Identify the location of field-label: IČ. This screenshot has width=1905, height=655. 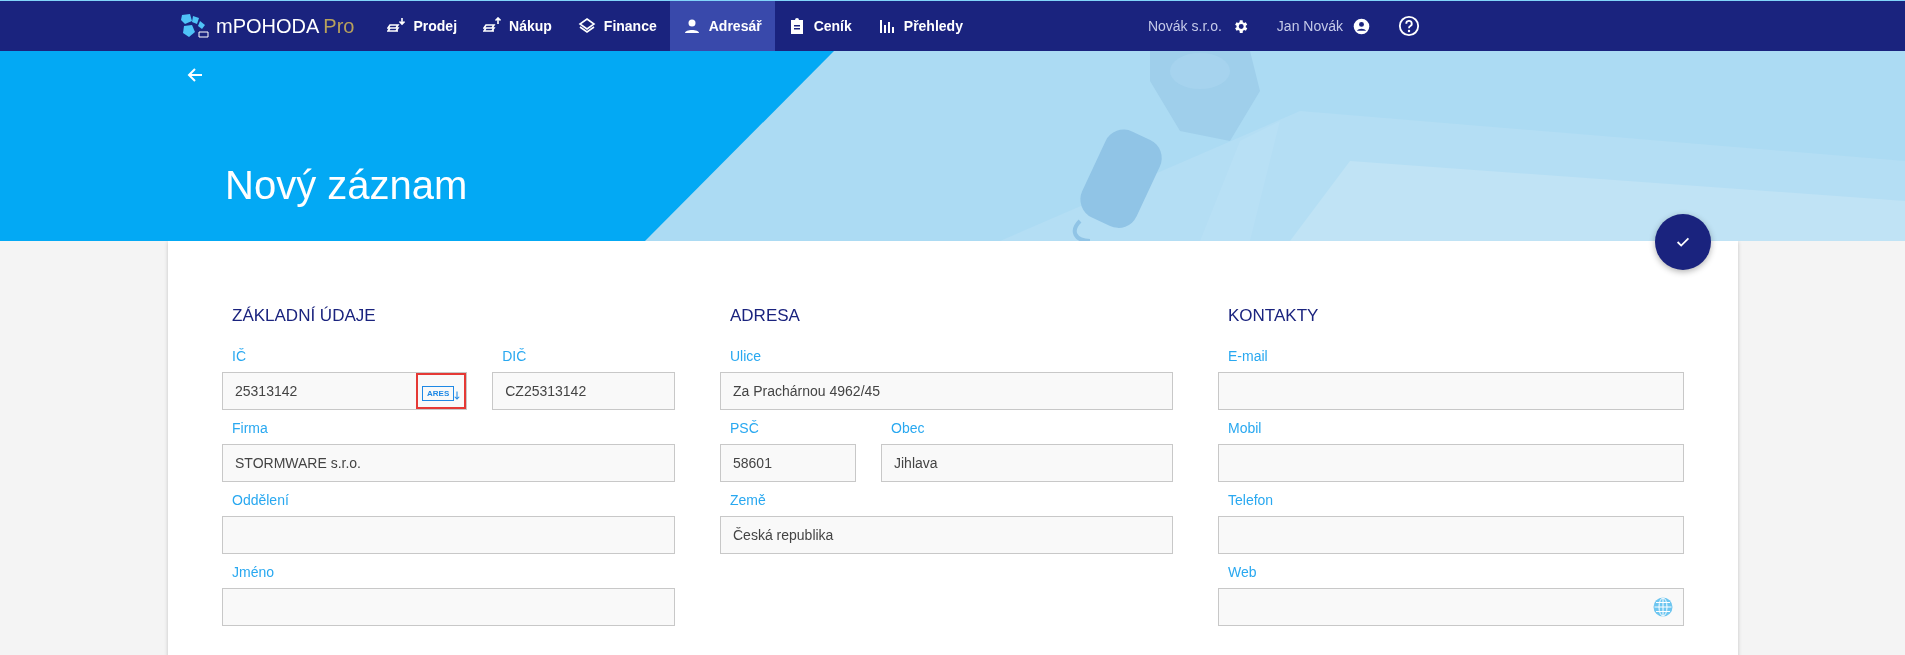
(239, 356).